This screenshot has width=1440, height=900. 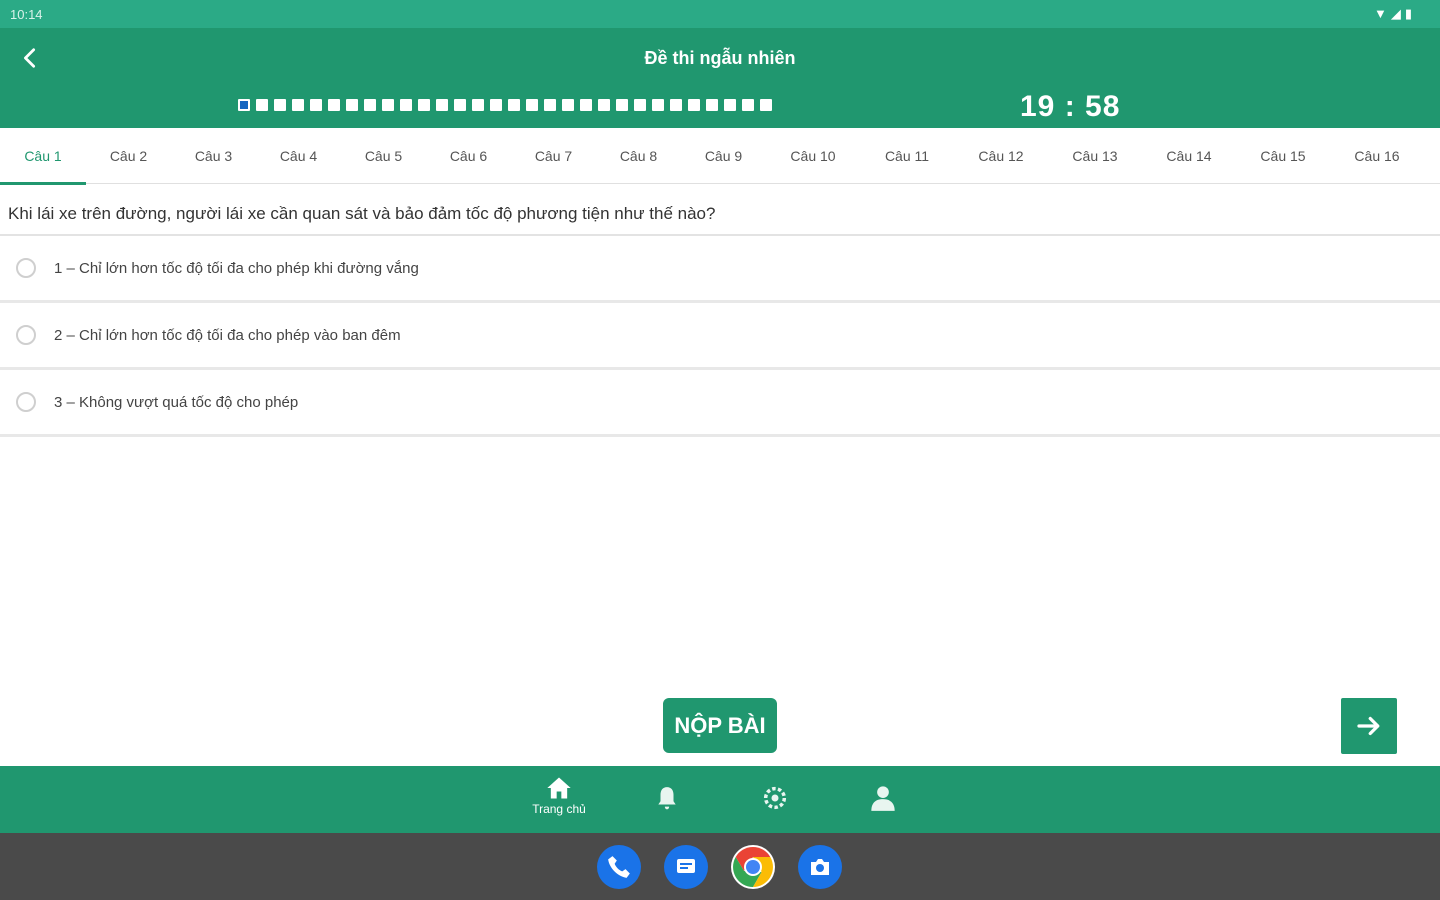 What do you see at coordinates (1001, 156) in the screenshot?
I see `tab-question-12: Câu 12` at bounding box center [1001, 156].